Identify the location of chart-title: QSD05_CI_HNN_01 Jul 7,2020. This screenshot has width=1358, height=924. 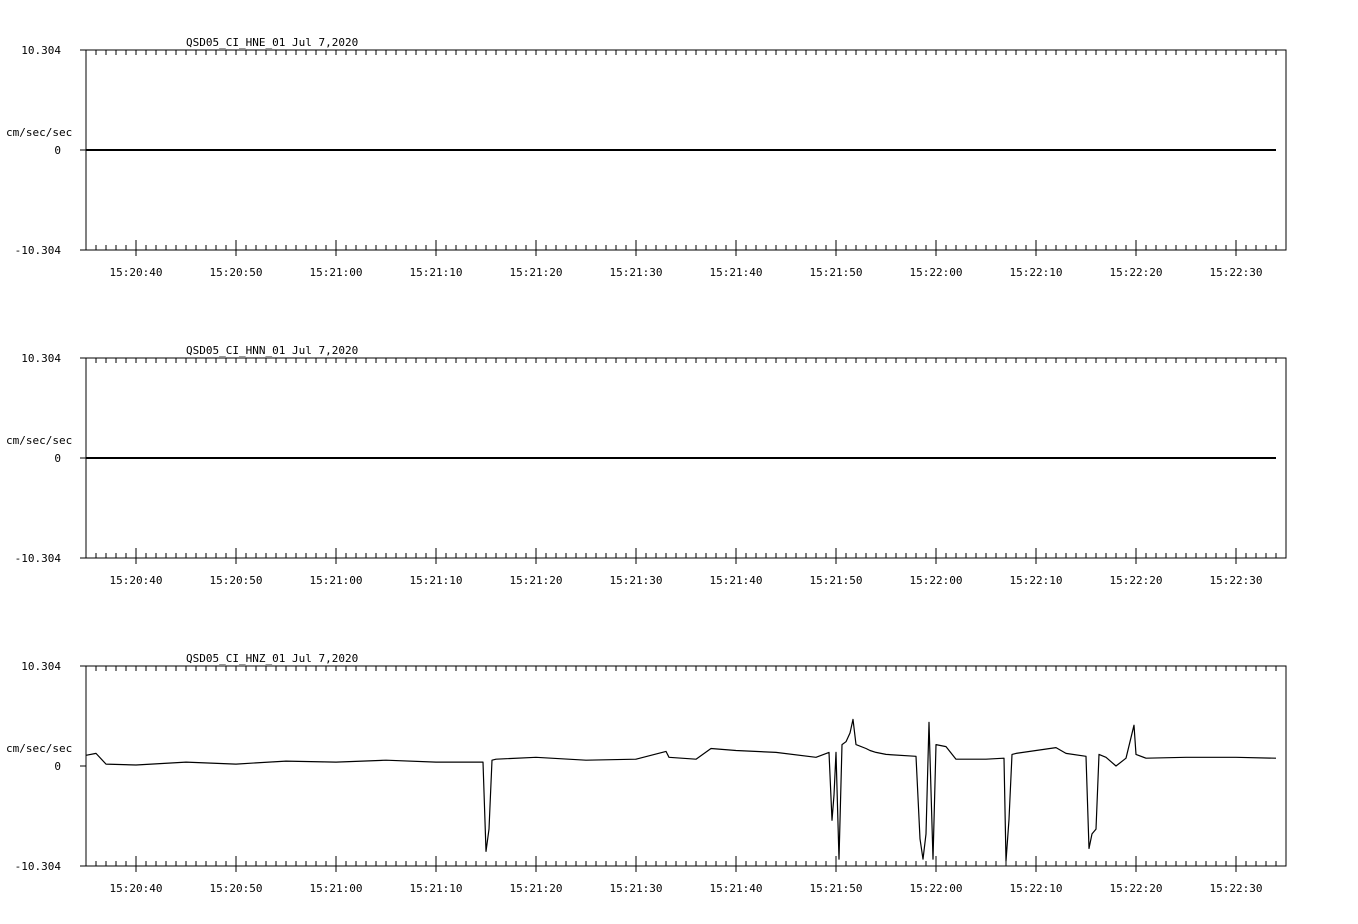
(272, 350).